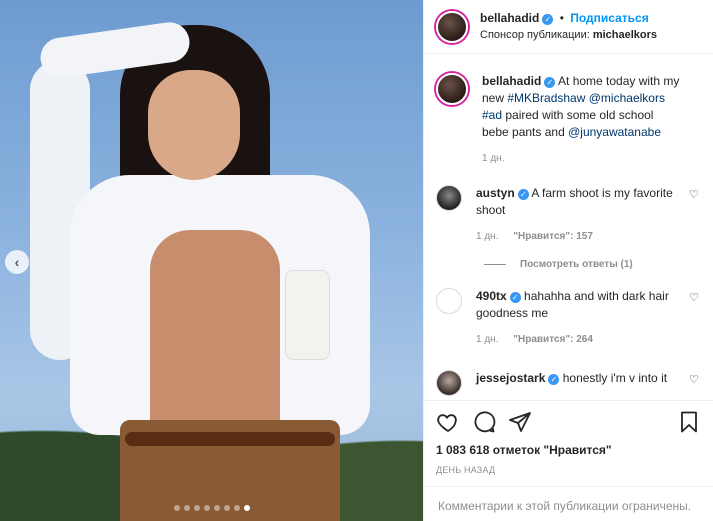  I want to click on mention-link: @michaelkors, so click(627, 98).